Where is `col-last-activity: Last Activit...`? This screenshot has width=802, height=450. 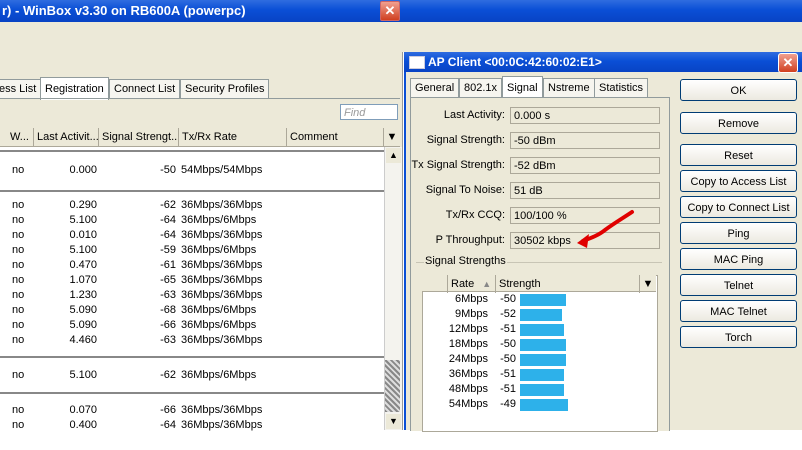 col-last-activity: Last Activit... is located at coordinates (66, 137).